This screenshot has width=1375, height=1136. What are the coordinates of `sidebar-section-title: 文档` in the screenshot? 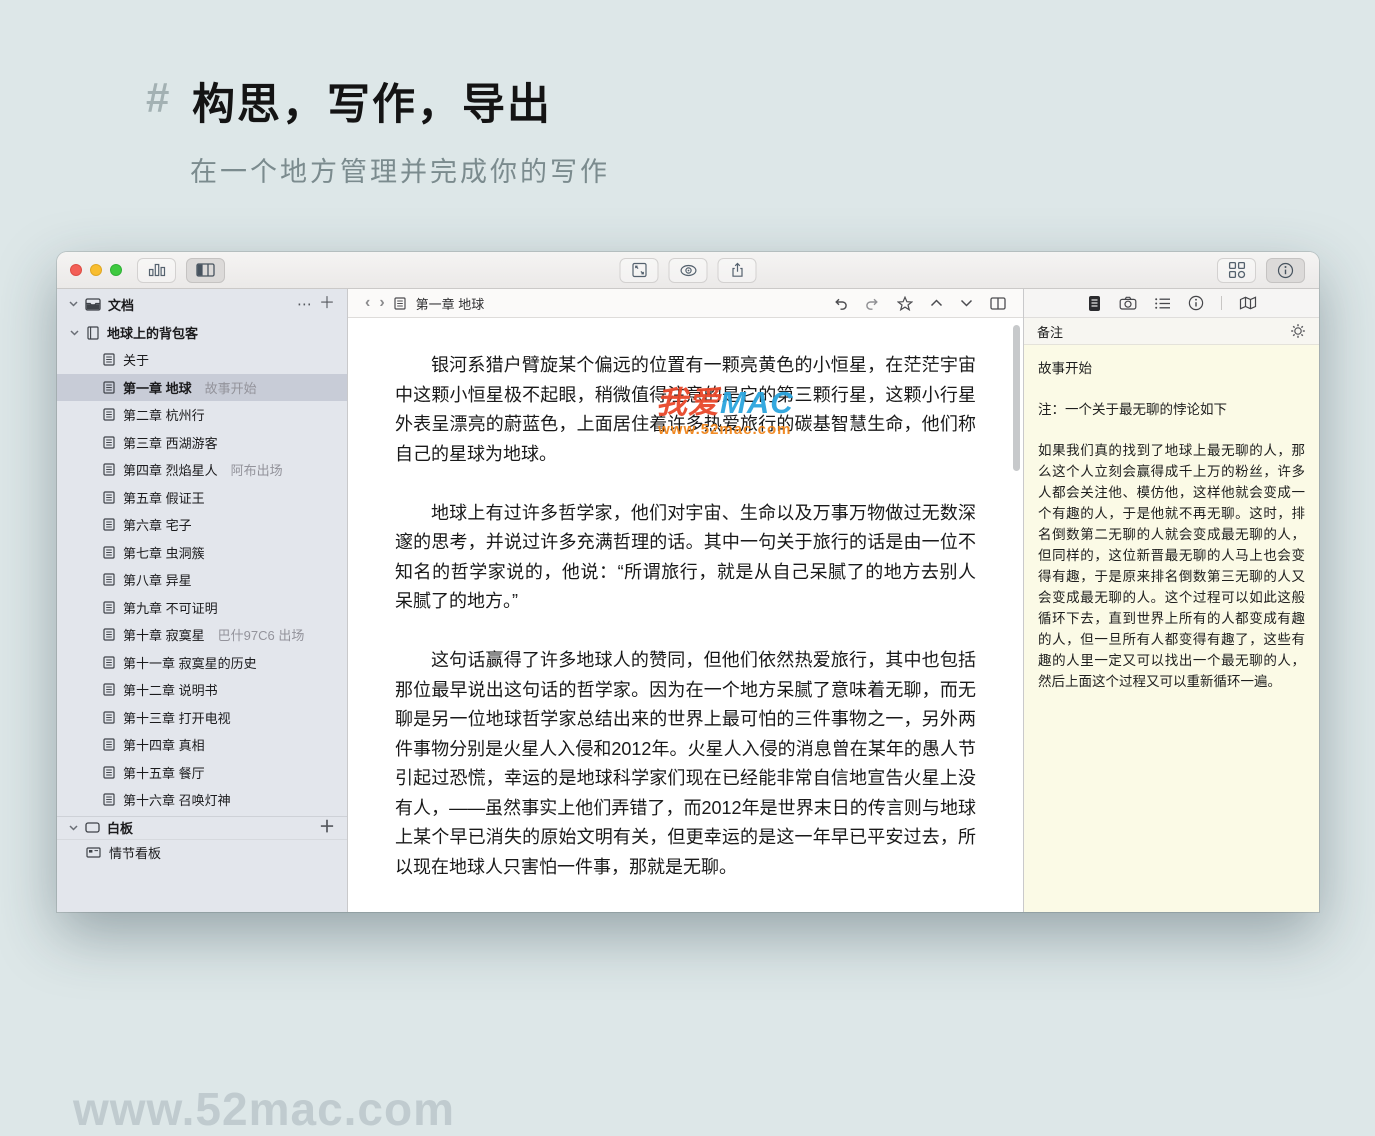 It's located at (121, 305).